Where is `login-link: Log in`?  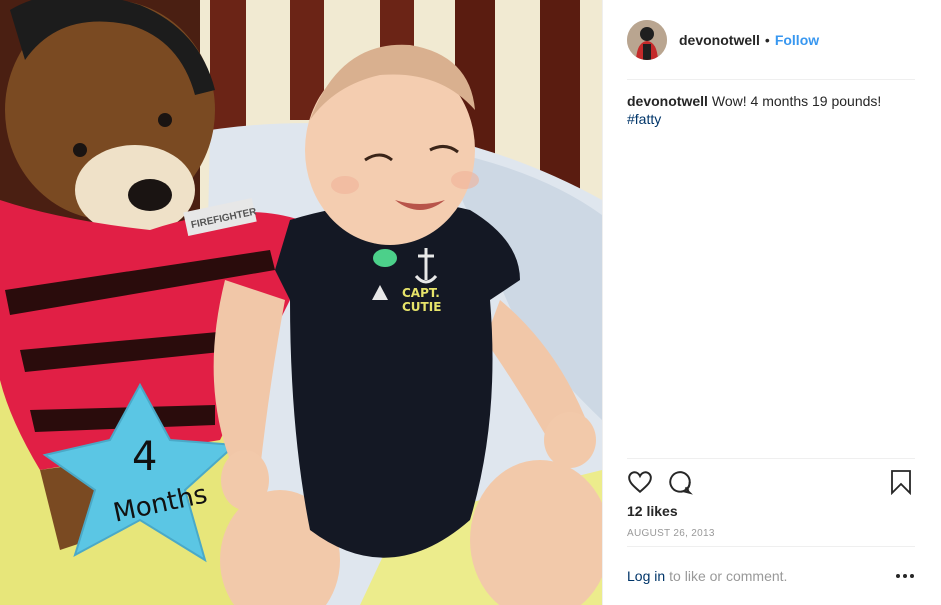 login-link: Log in is located at coordinates (646, 576).